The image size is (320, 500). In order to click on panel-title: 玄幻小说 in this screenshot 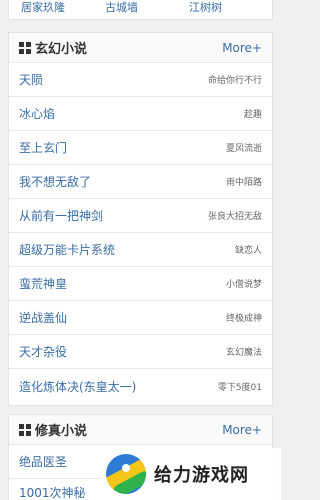, I will do `click(53, 47)`.